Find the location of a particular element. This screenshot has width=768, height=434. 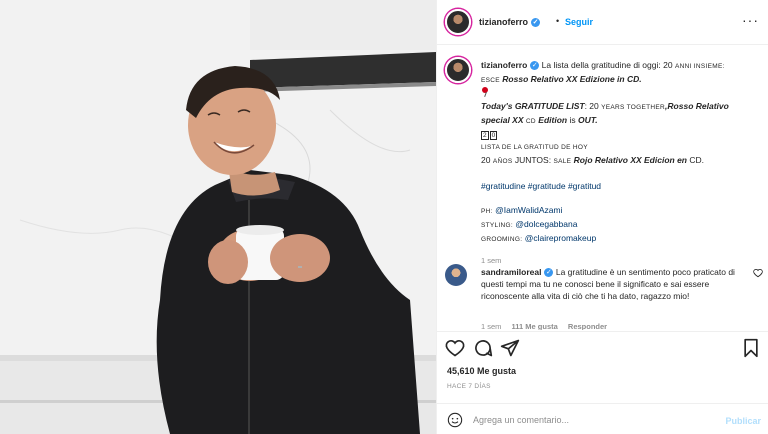

author-username: tizianoferro ✓ is located at coordinates (510, 22).